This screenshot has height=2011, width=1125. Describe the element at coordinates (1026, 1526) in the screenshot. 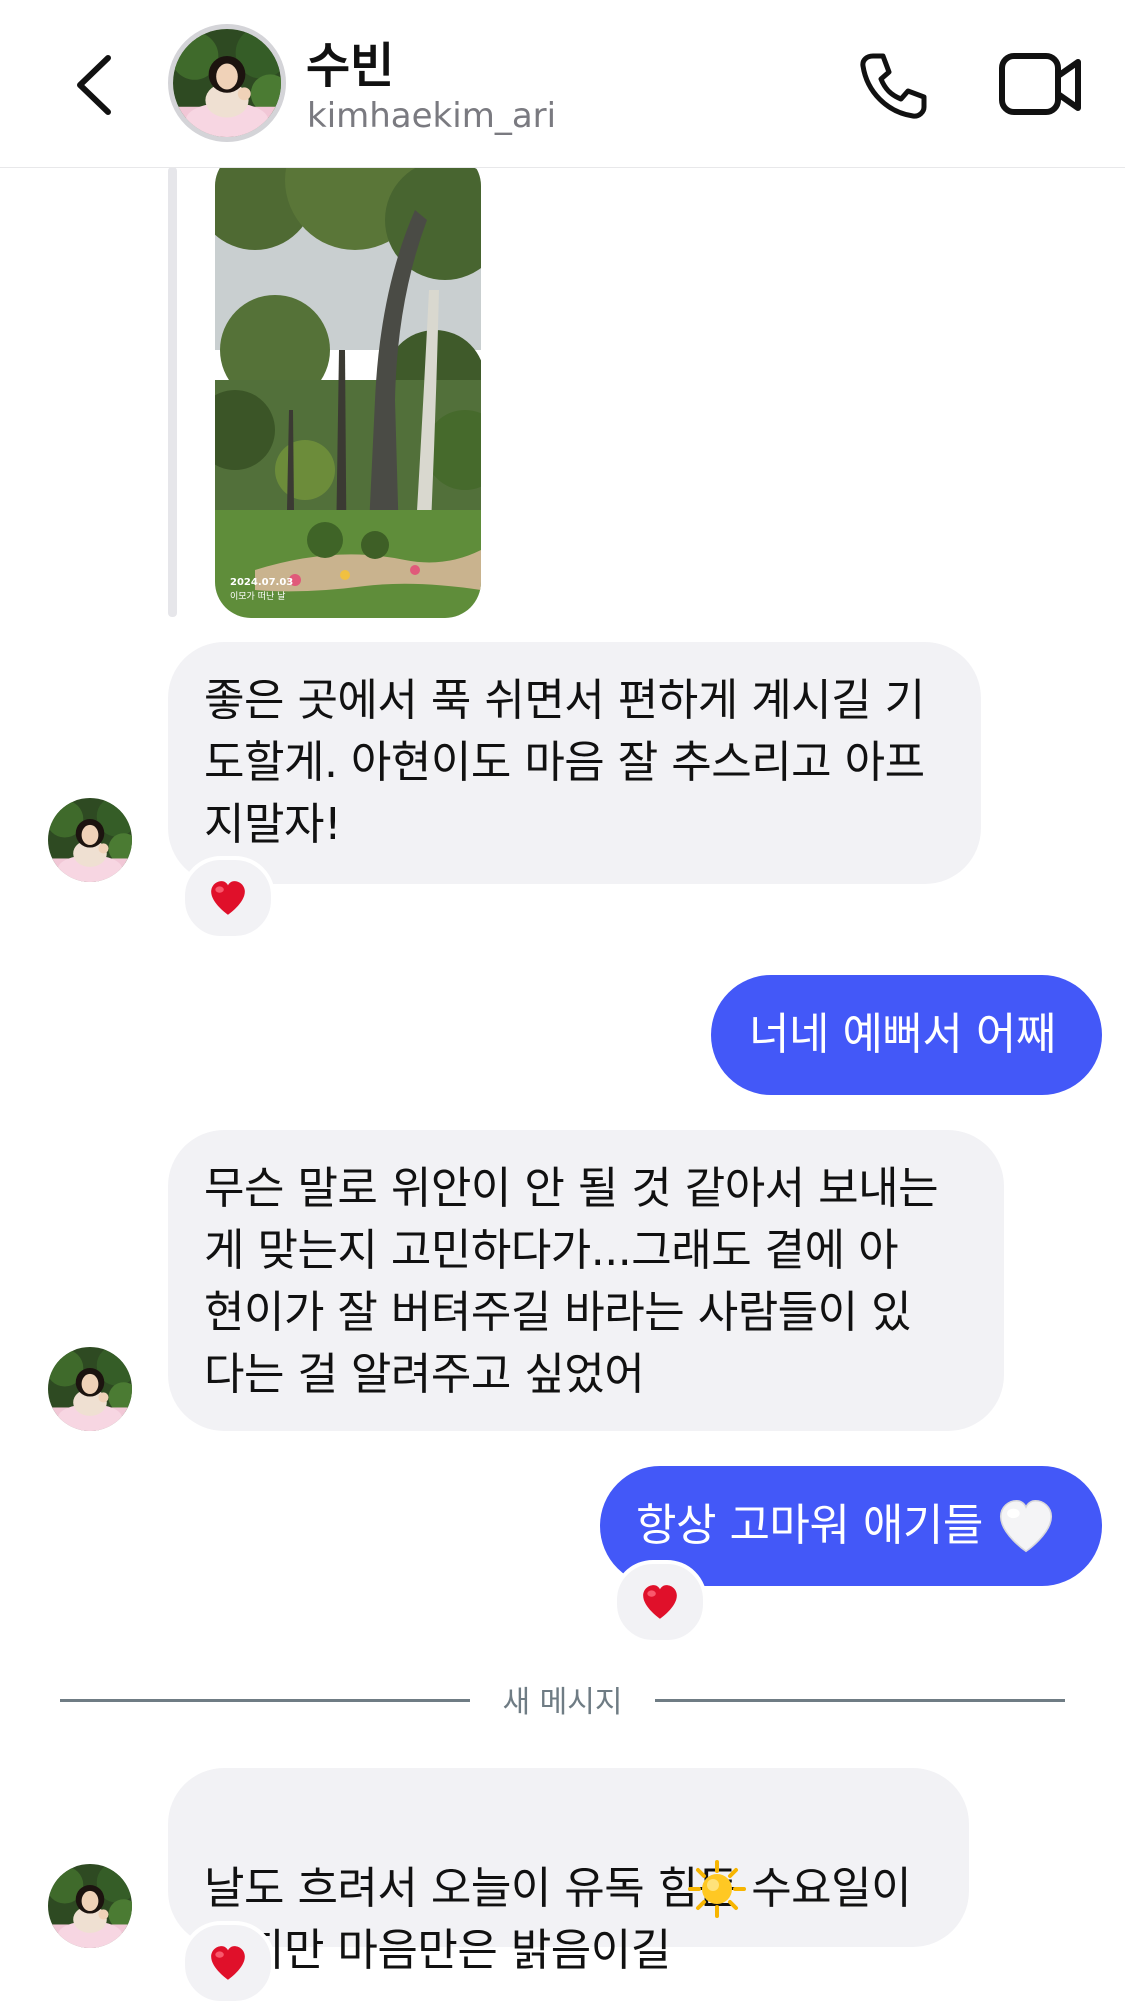

I see `white-heart-icon` at that location.